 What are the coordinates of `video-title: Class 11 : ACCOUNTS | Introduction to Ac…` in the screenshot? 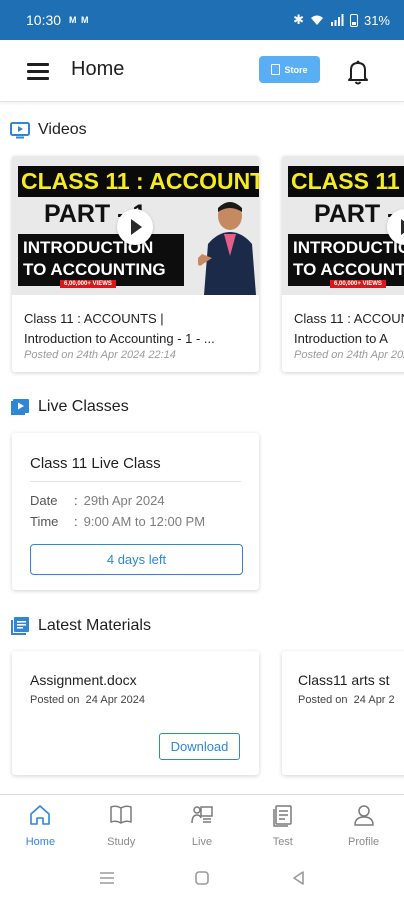 It's located at (139, 329).